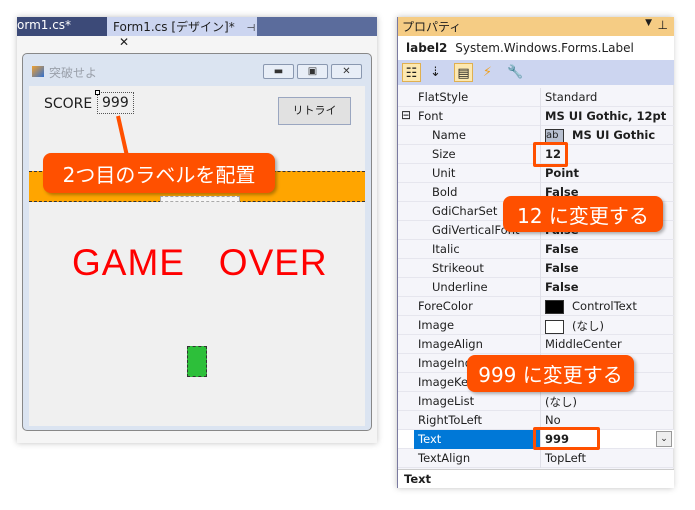 Image resolution: width=695 pixels, height=510 pixels. I want to click on property-value-text: TopLeft, so click(566, 458).